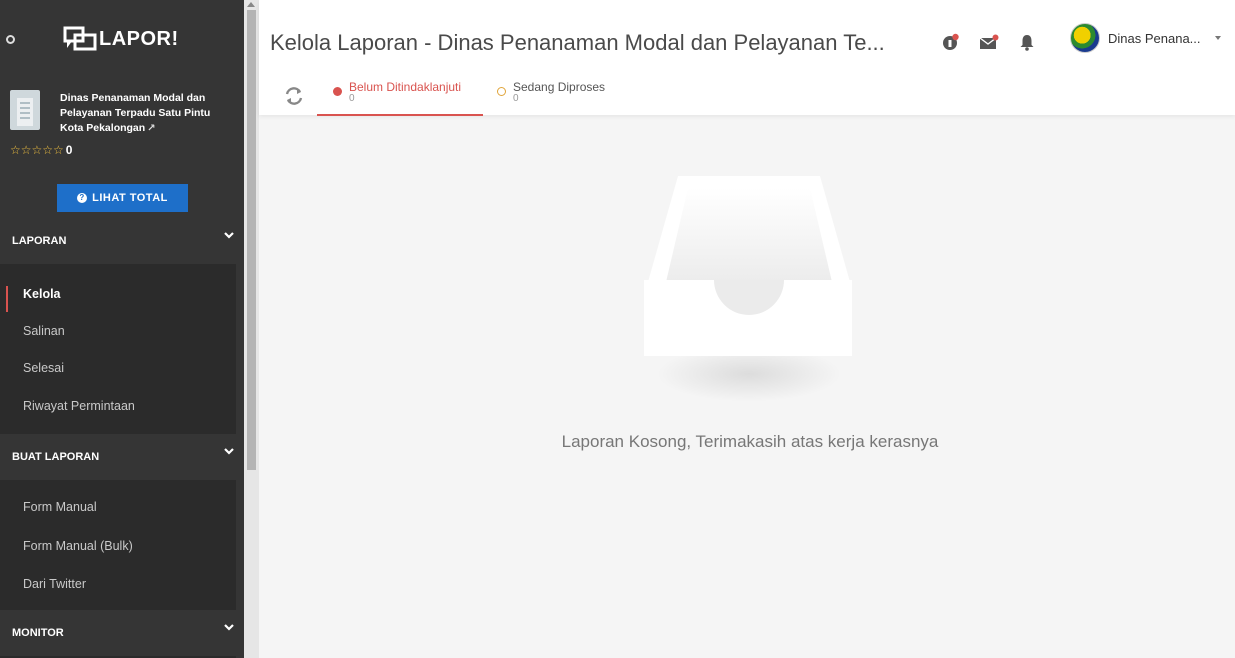  Describe the element at coordinates (80, 38) in the screenshot. I see `lapor-logo-icon` at that location.